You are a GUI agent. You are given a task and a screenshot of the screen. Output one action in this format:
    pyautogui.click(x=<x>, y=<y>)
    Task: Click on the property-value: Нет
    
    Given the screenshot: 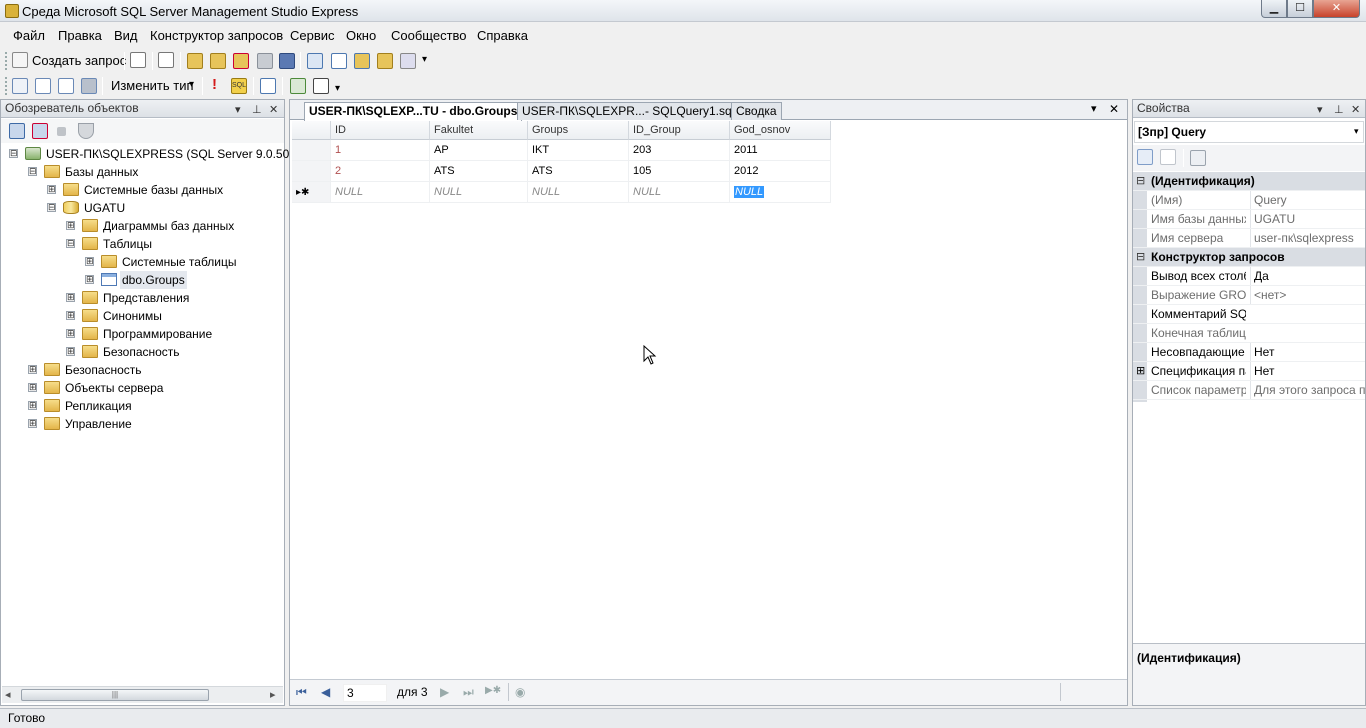 What is the action you would take?
    pyautogui.click(x=1307, y=352)
    